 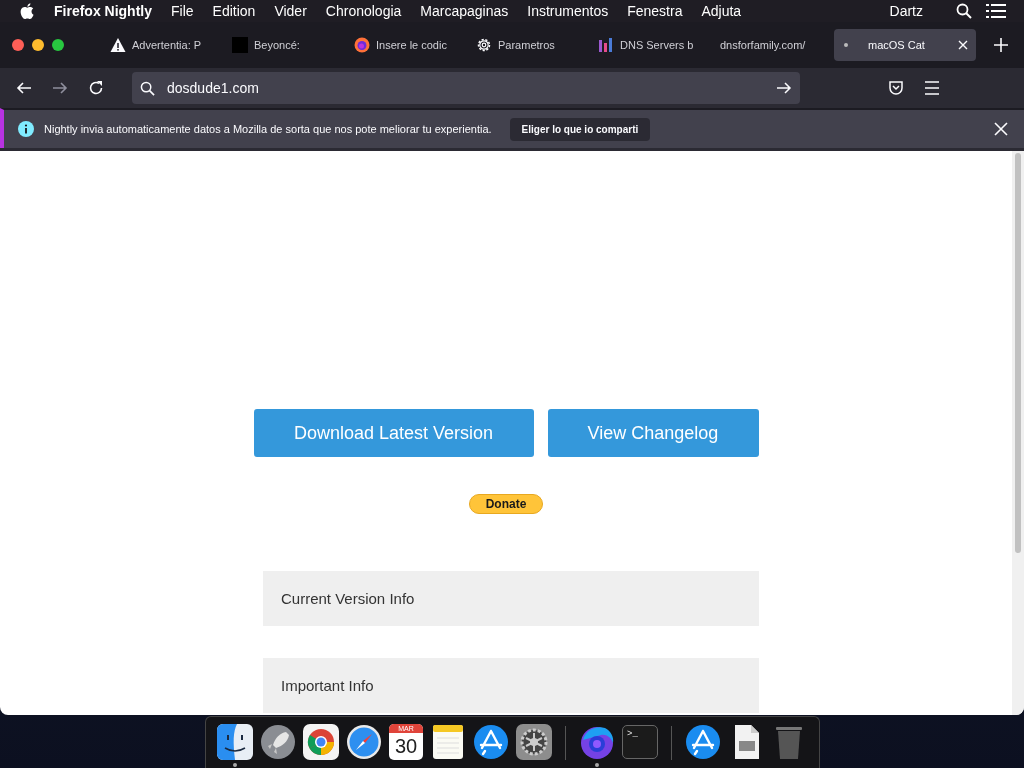 I want to click on compass-icon, so click(x=364, y=742).